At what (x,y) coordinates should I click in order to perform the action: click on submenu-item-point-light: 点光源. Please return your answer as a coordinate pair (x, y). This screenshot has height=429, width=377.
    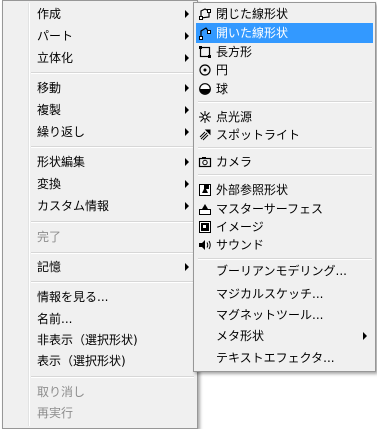
    Looking at the image, I should click on (284, 117).